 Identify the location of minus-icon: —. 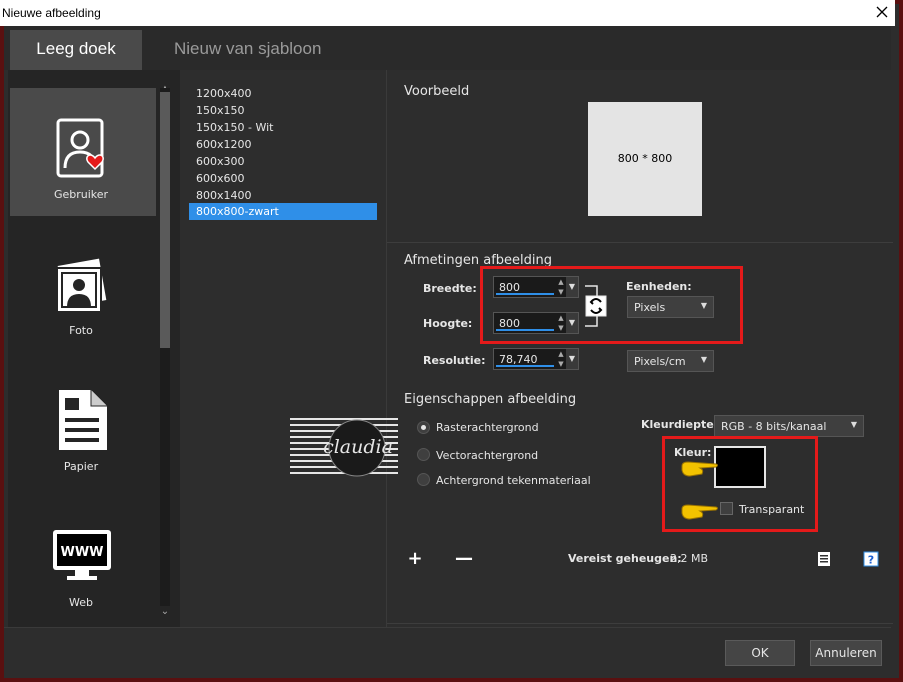
(464, 559).